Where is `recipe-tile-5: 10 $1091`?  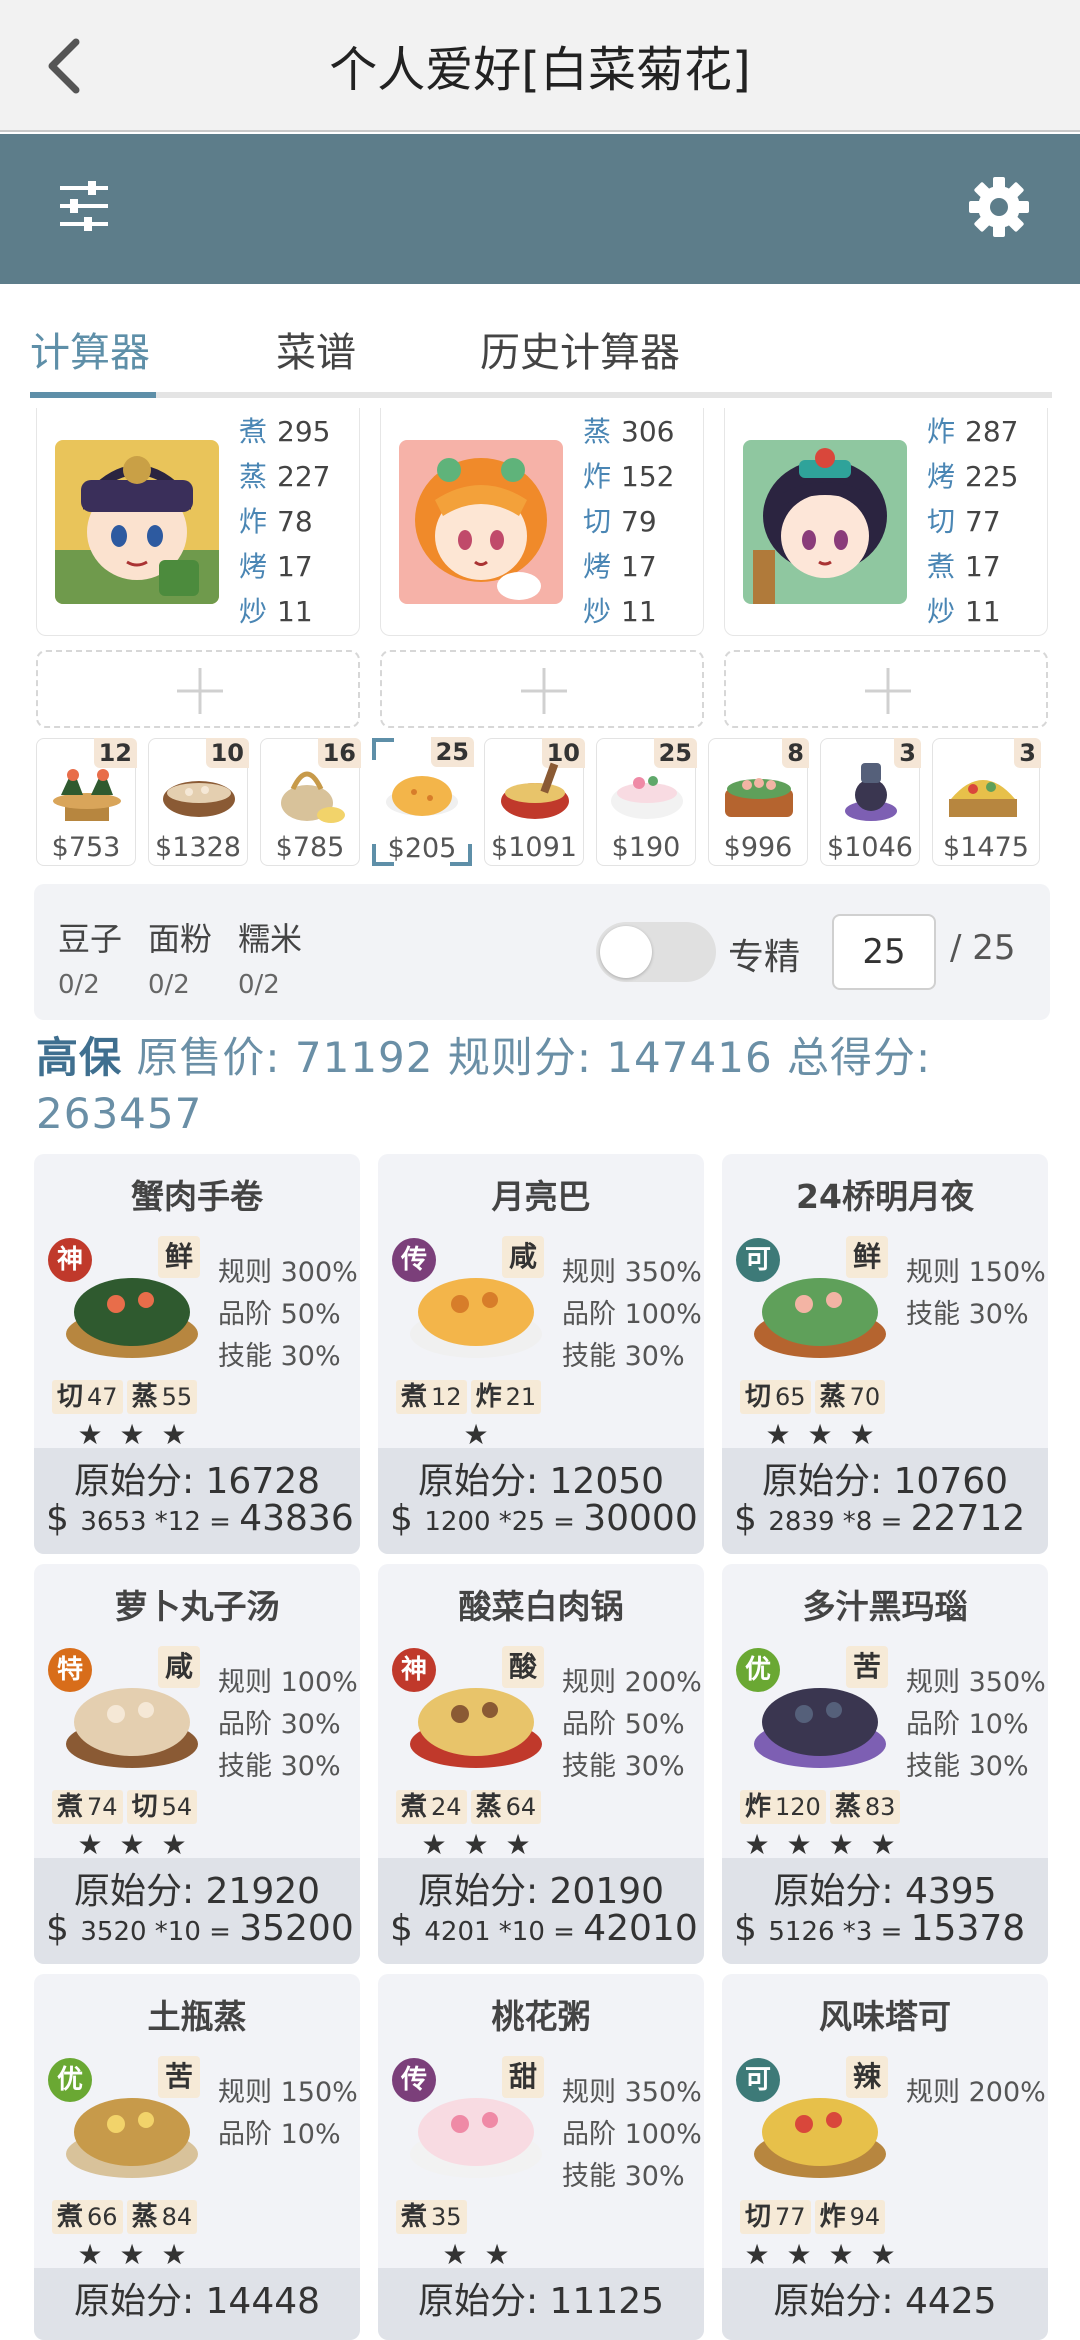
recipe-tile-5: 10 $1091 is located at coordinates (534, 802).